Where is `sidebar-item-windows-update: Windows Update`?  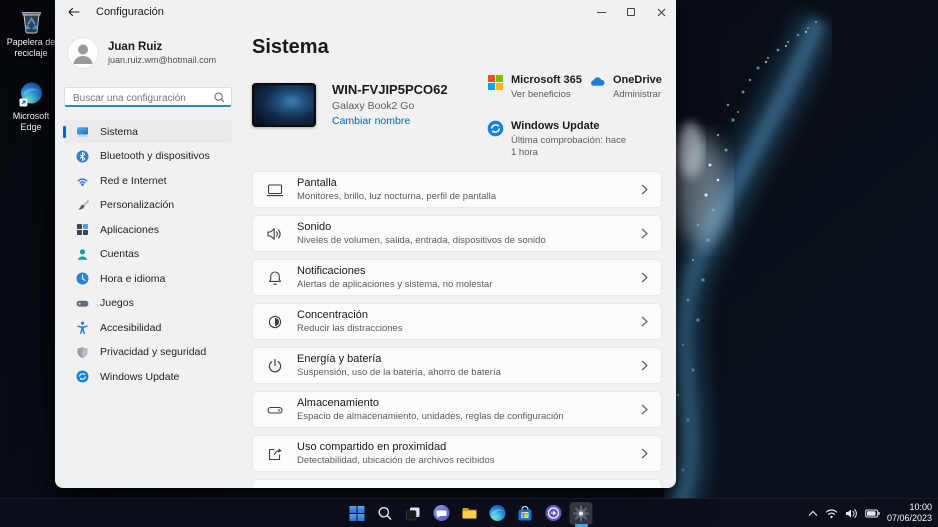 sidebar-item-windows-update: Windows Update is located at coordinates (147, 376).